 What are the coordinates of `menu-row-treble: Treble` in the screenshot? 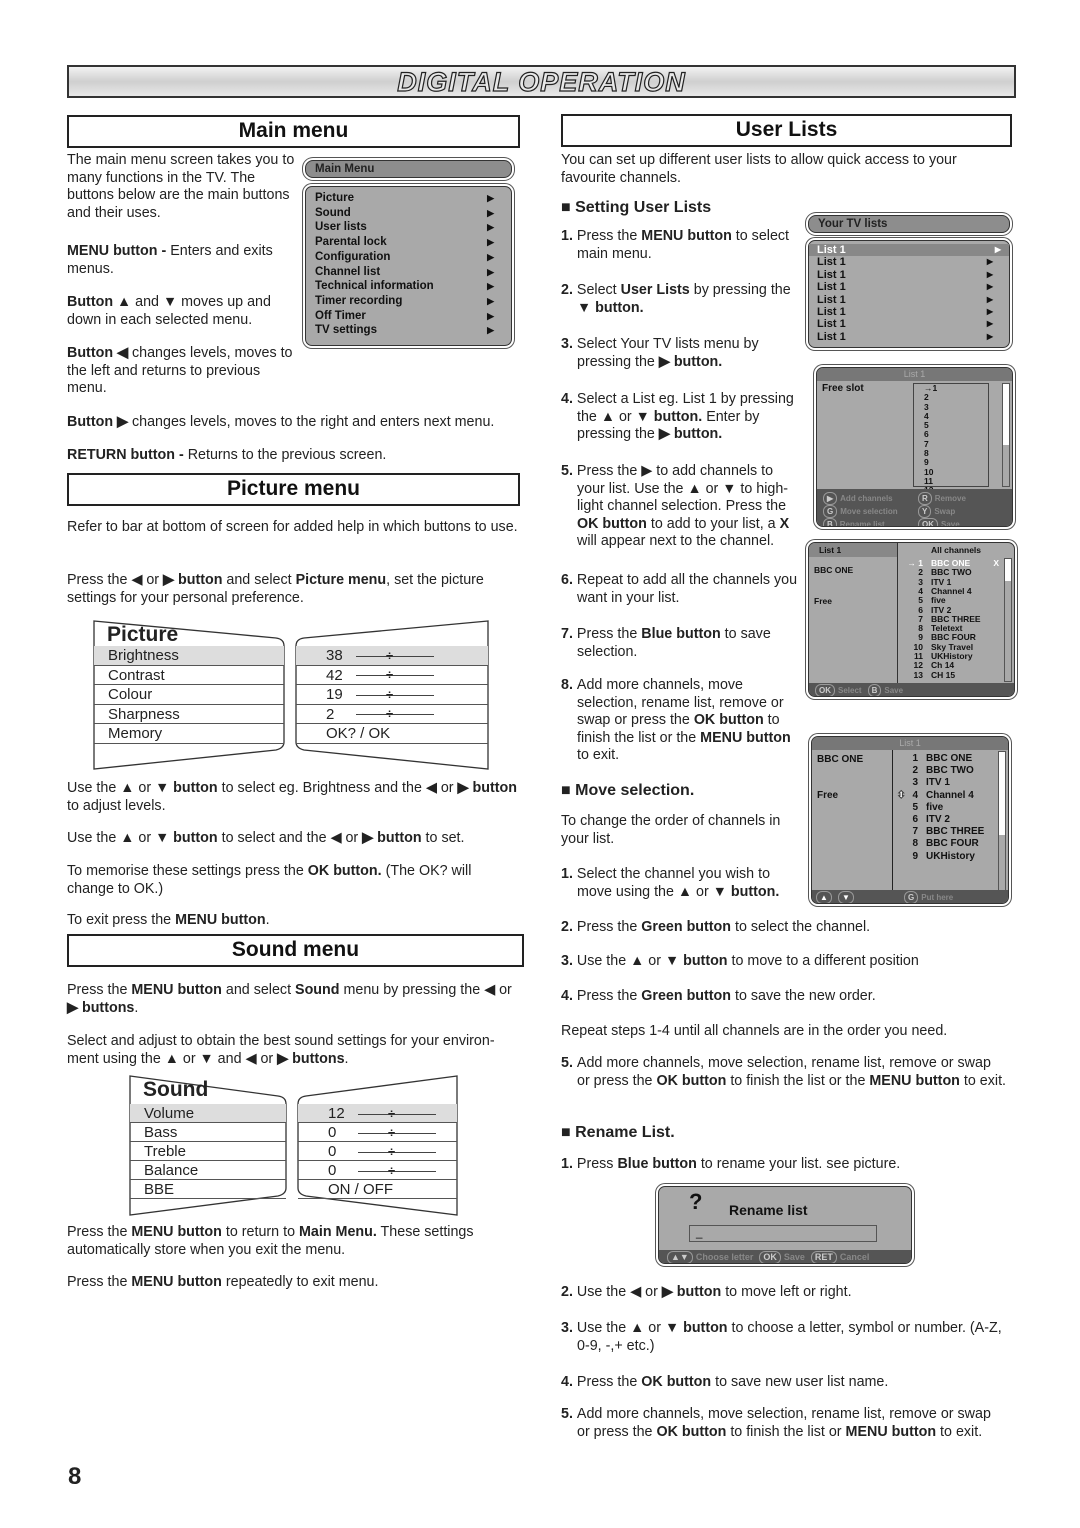 It's located at (208, 1151).